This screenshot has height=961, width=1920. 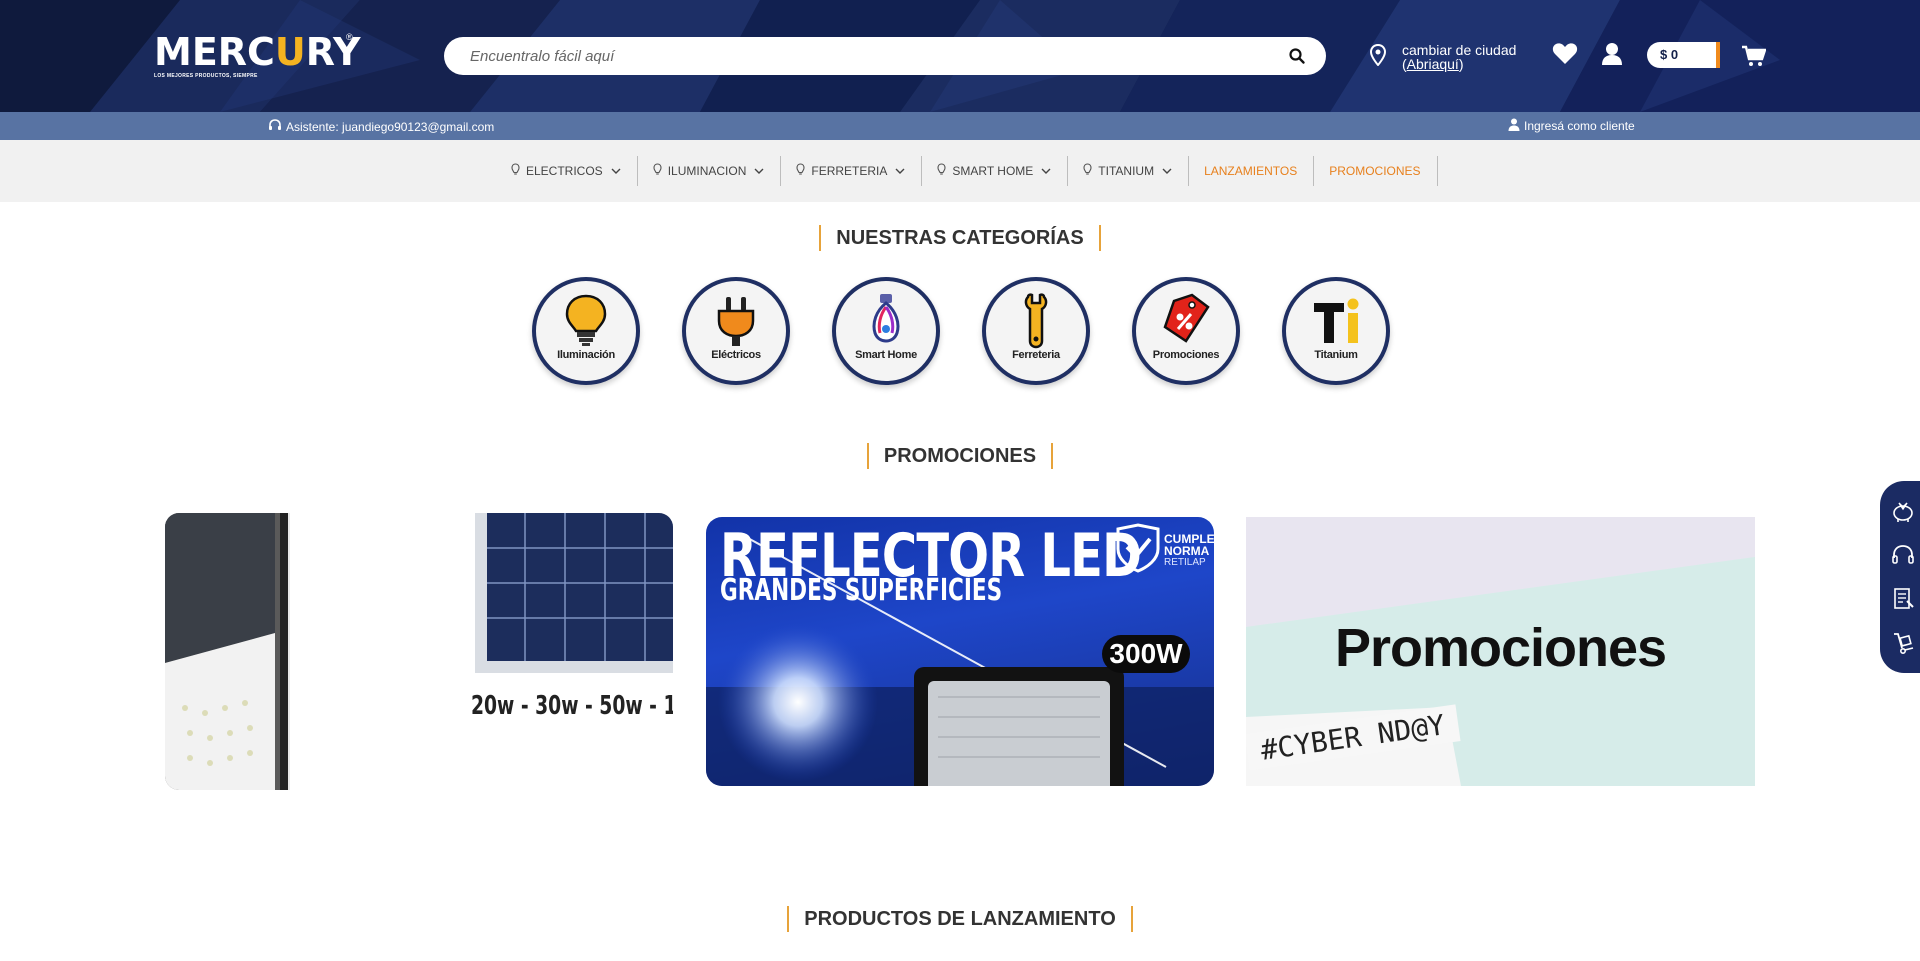 I want to click on titanium-icon, so click(x=1336, y=320).